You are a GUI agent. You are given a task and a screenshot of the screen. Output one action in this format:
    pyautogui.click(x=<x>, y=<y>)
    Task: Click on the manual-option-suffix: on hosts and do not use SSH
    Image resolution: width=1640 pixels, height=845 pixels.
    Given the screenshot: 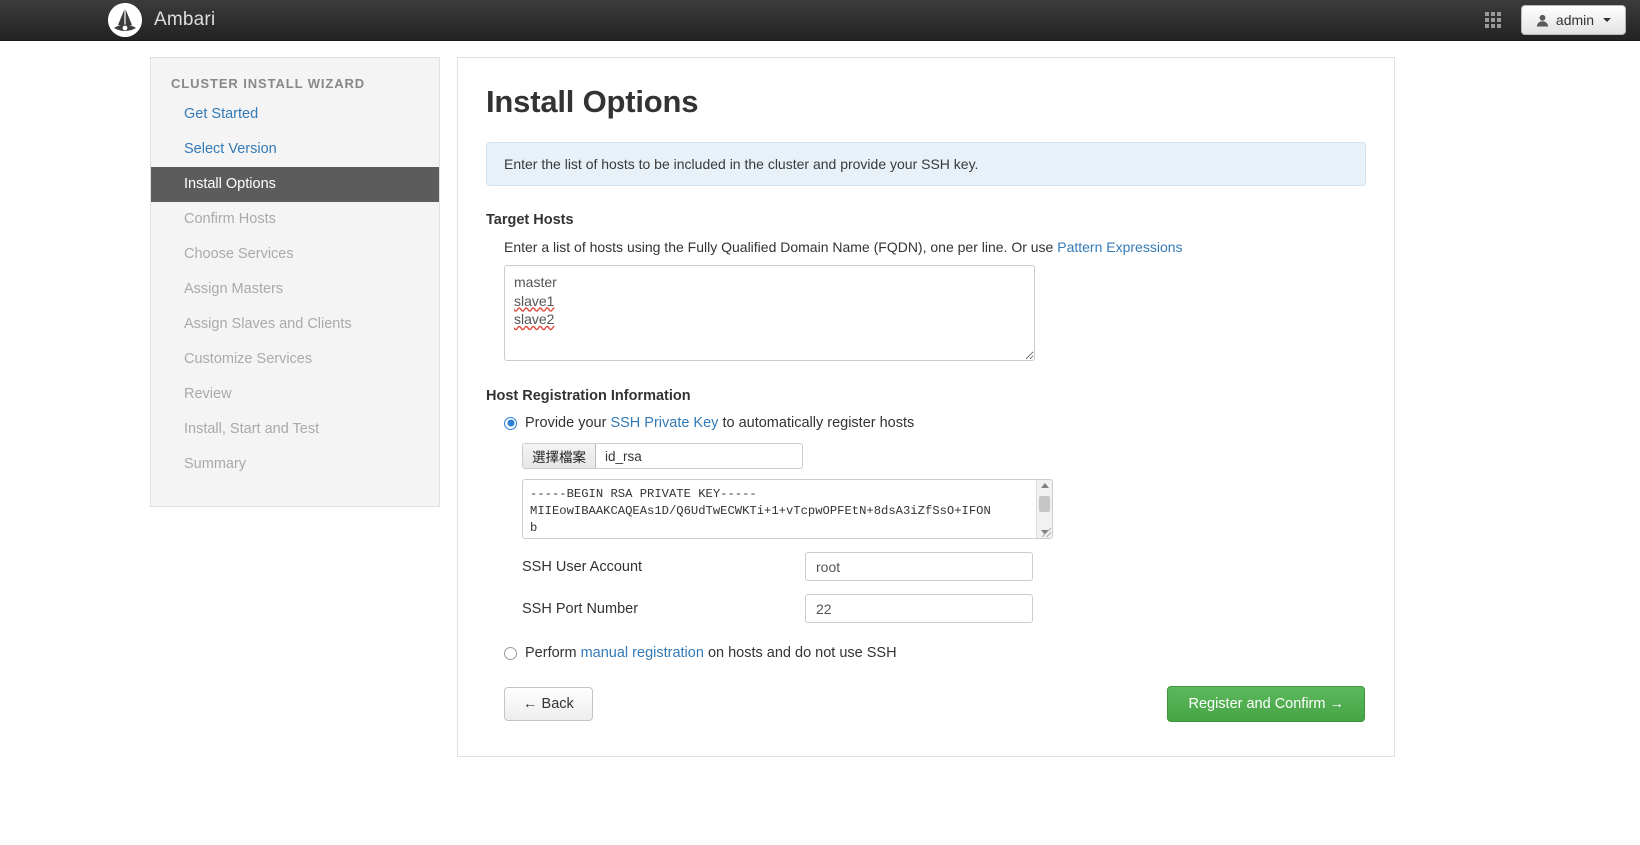 What is the action you would take?
    pyautogui.click(x=800, y=653)
    